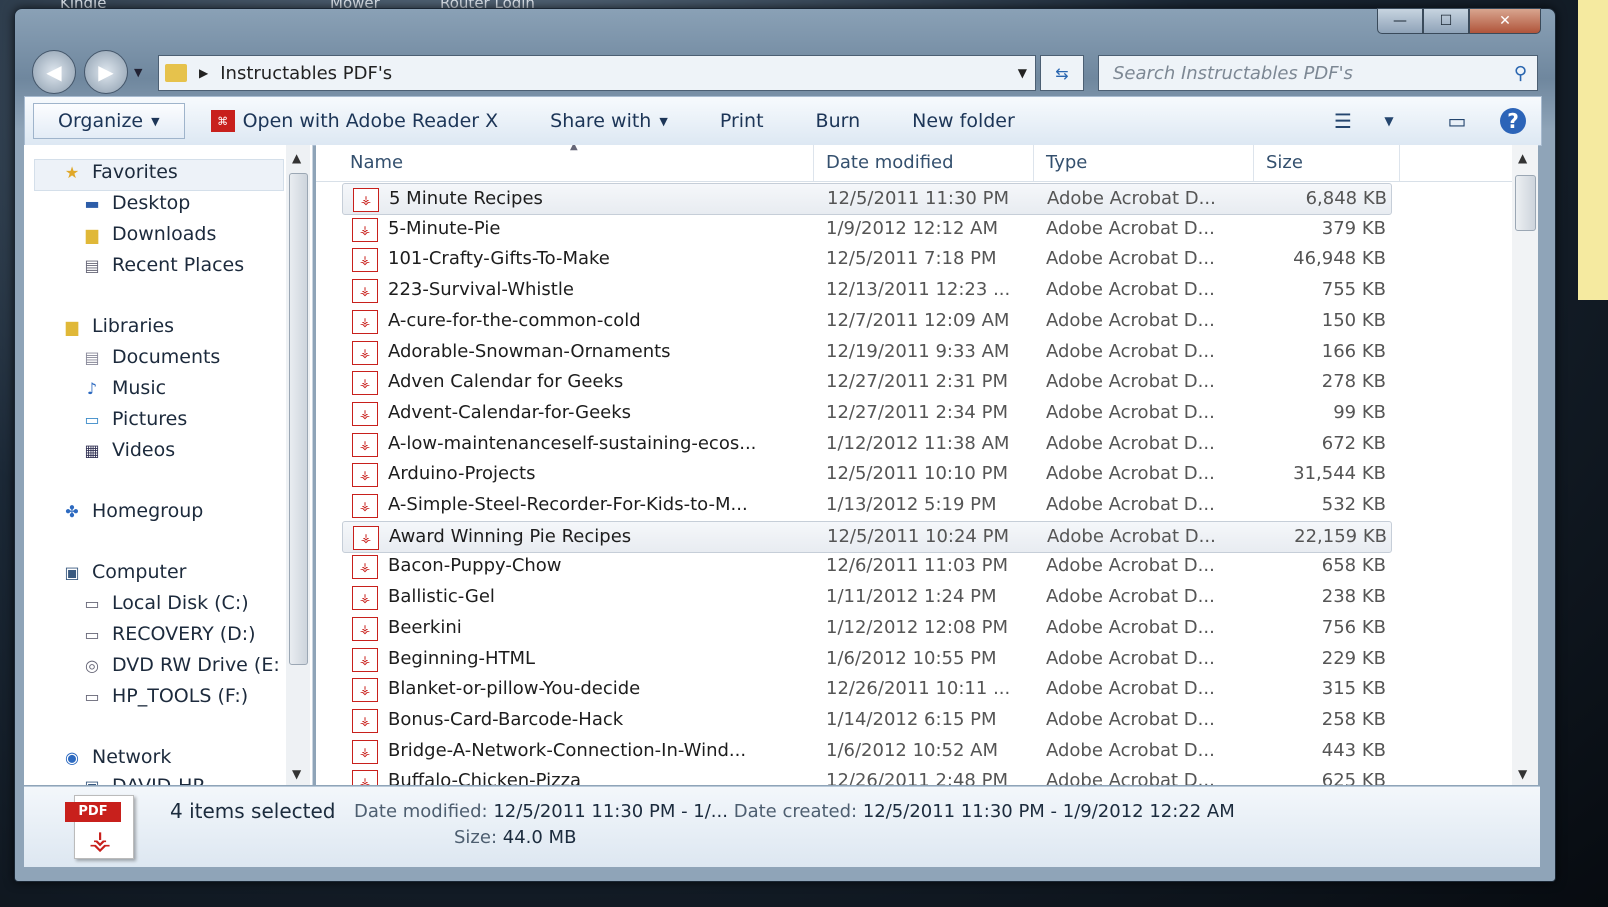 The height and width of the screenshot is (907, 1608). Describe the element at coordinates (164, 696) in the screenshot. I see `nav-hp-tools: ▭ HP_TOOLS (F:)` at that location.